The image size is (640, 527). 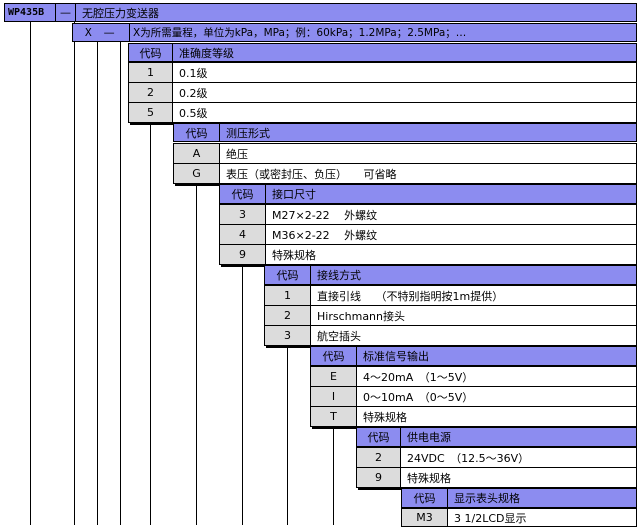 I want to click on pressure-code-text: G, so click(x=196, y=173).